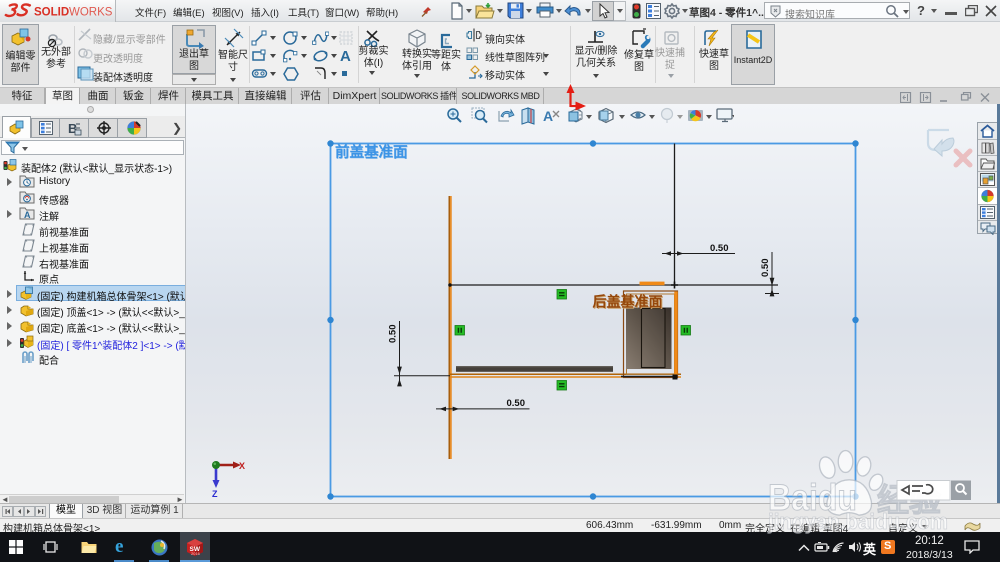 The image size is (1000, 562). What do you see at coordinates (91, 13) in the screenshot?
I see `svg-text: WORKS` at bounding box center [91, 13].